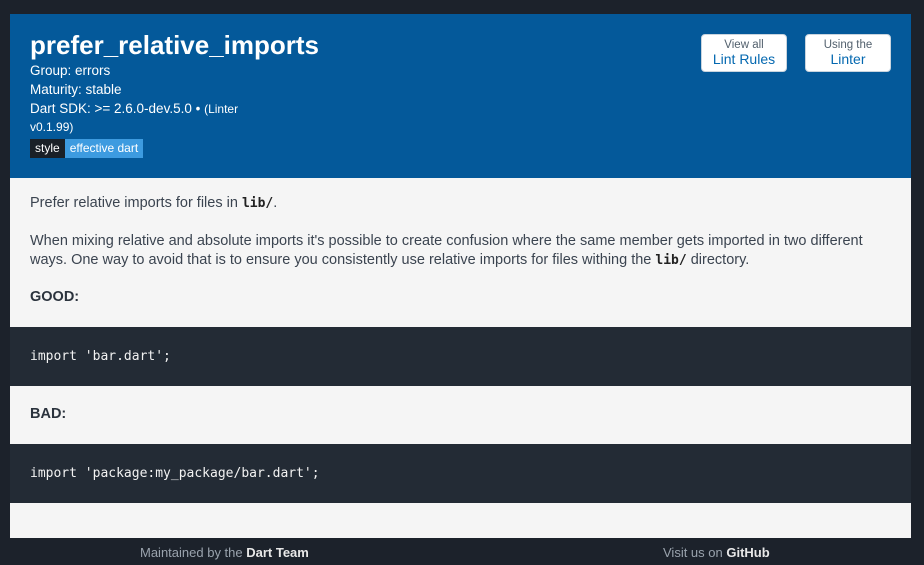 The image size is (924, 565). Describe the element at coordinates (136, 203) in the screenshot. I see `summary-text: Prefer relative imports for files in` at that location.